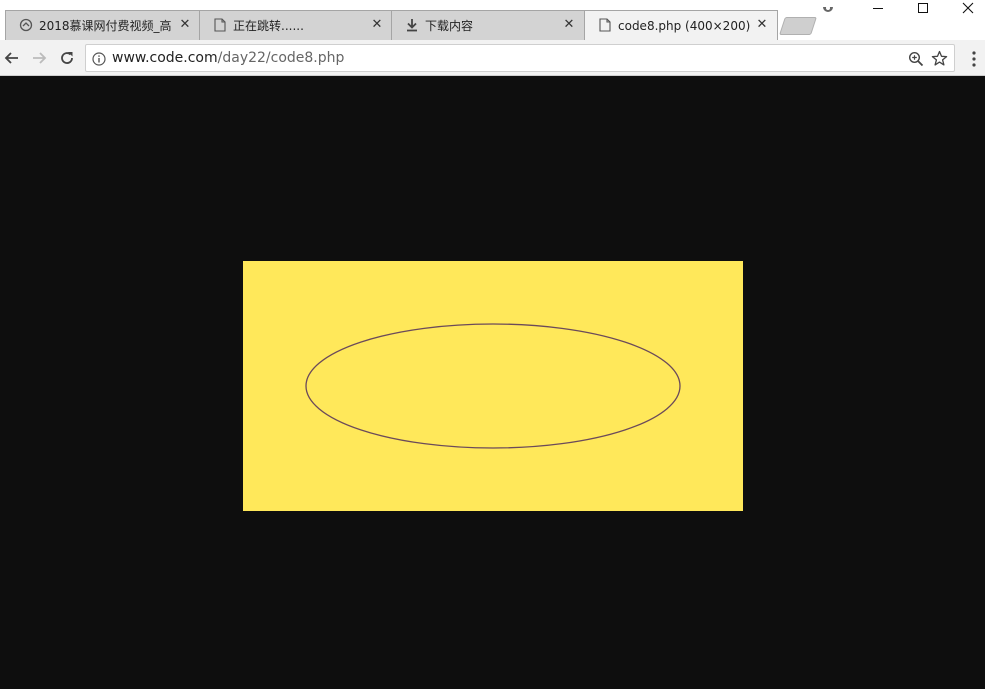 The height and width of the screenshot is (689, 985). What do you see at coordinates (67, 58) in the screenshot?
I see `reload-button` at bounding box center [67, 58].